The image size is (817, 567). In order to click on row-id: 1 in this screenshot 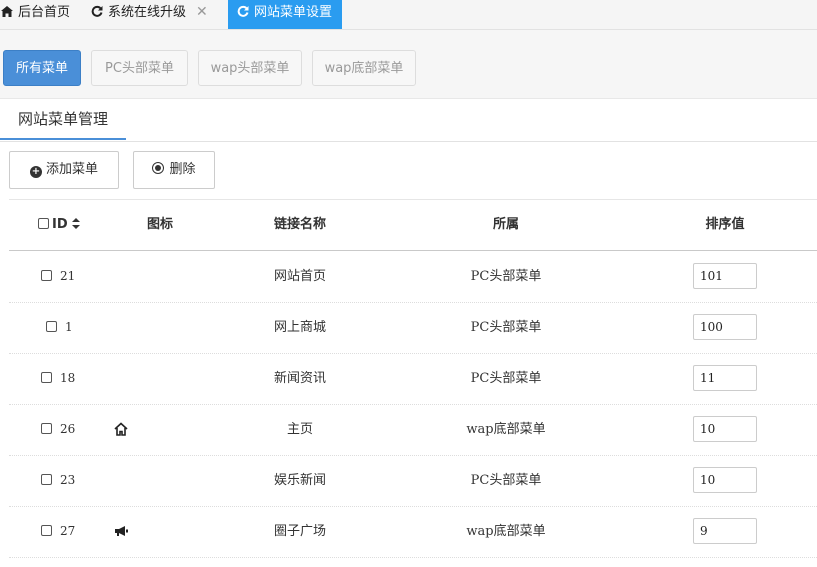, I will do `click(69, 327)`.